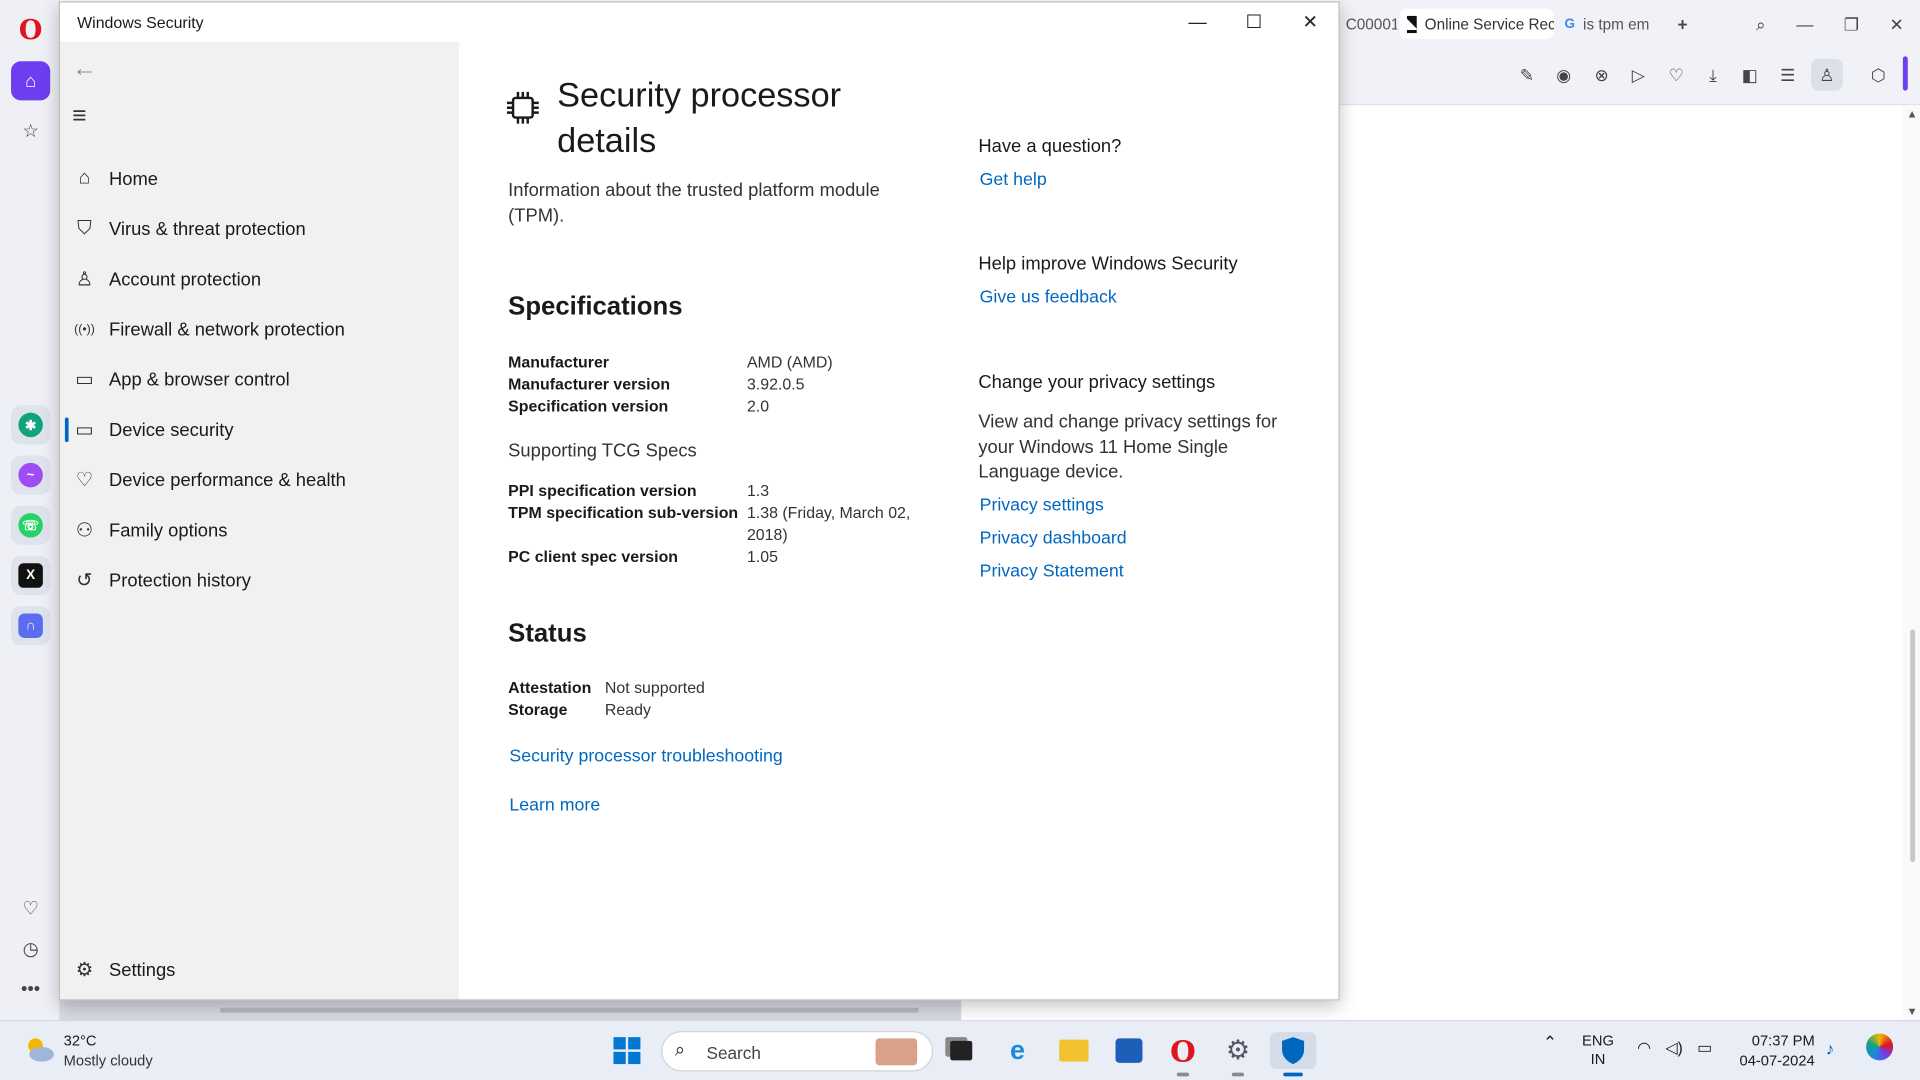  Describe the element at coordinates (30, 948) in the screenshot. I see `clock-history-icon: ◷` at that location.